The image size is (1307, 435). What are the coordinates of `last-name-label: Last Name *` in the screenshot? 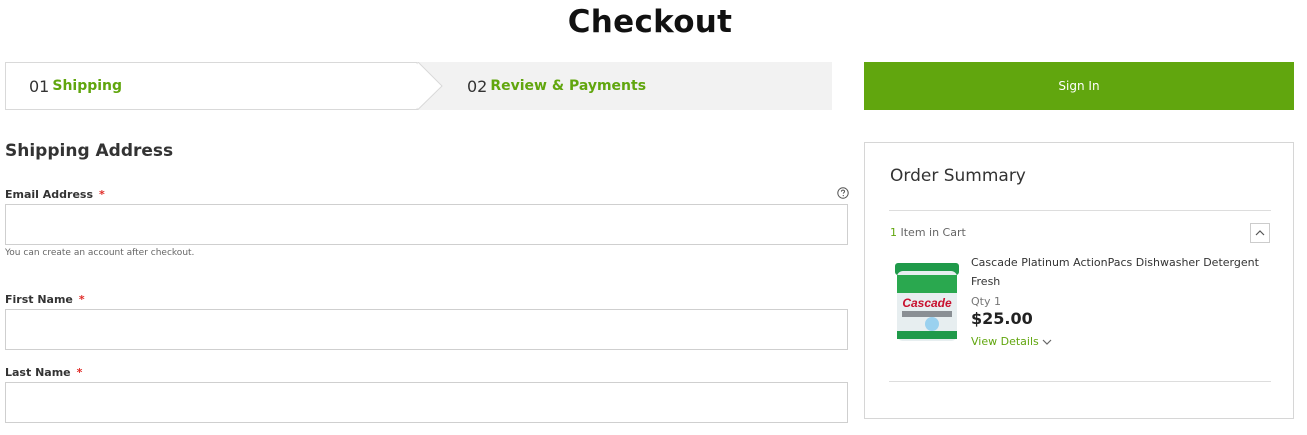 It's located at (43, 372).